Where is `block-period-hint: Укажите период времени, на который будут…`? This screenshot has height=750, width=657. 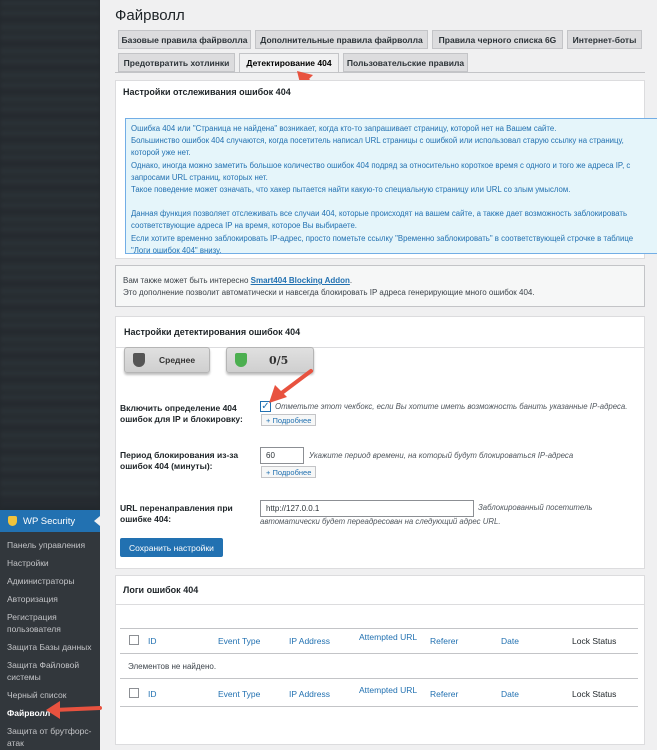 block-period-hint: Укажите период времени, на который будут… is located at coordinates (441, 455).